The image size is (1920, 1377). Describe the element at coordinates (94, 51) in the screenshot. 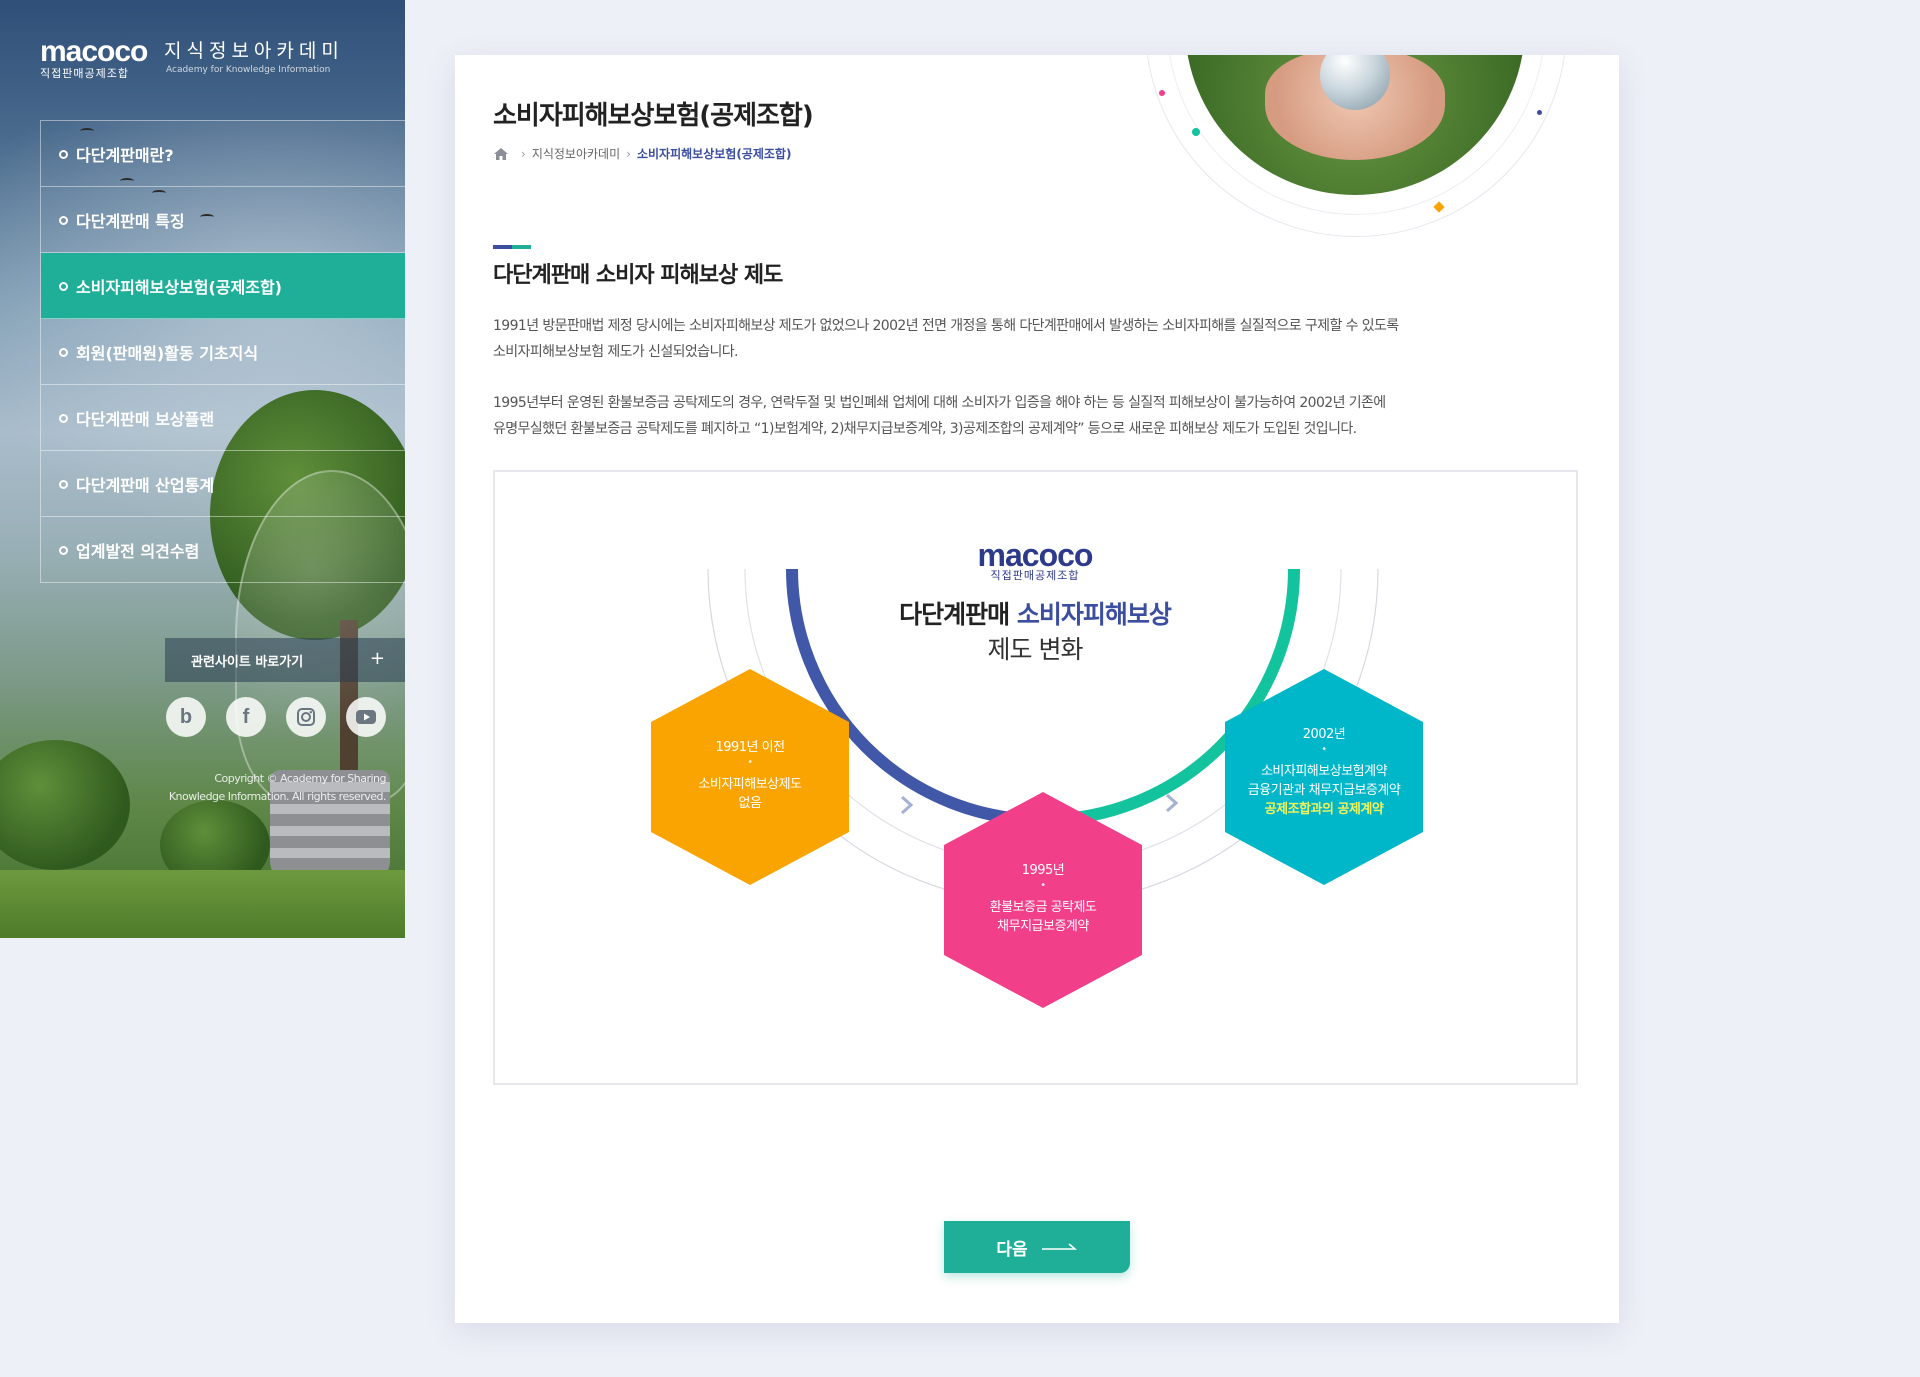

I see `logo-wordmark: macoco` at that location.